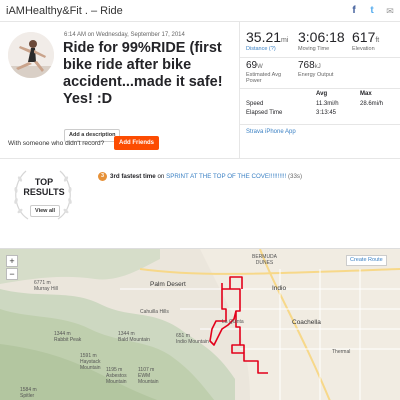  Describe the element at coordinates (116, 376) in the screenshot. I see `map-label: 1195 m Asbestos Mountain` at that location.